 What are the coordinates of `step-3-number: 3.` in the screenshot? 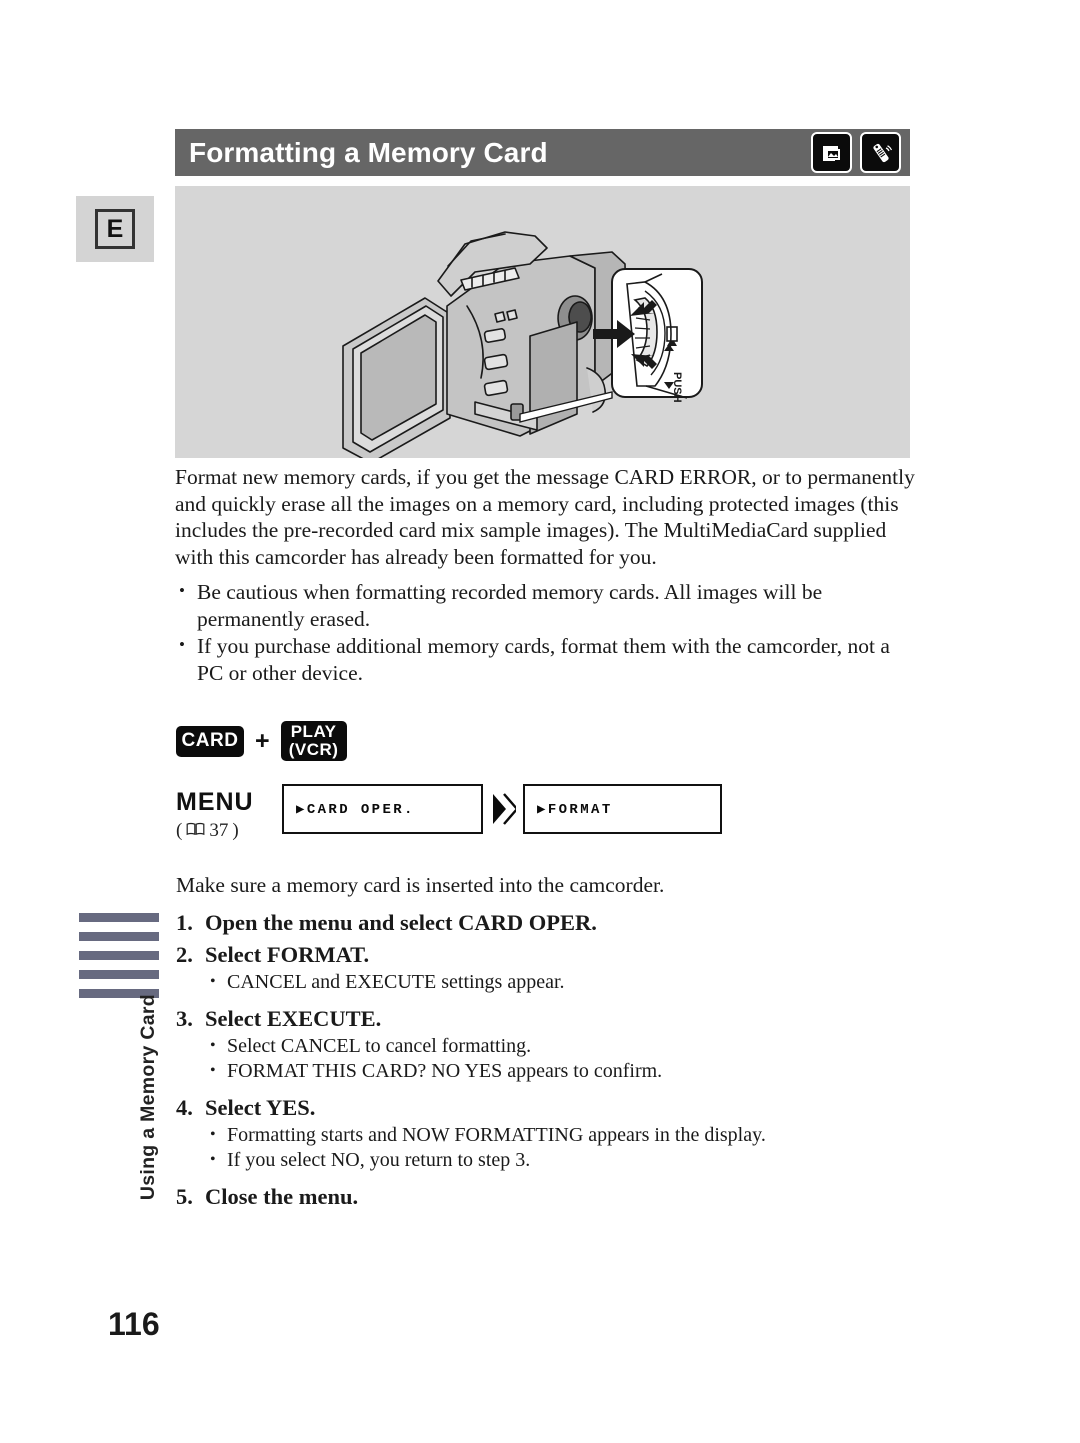 It's located at (184, 1018).